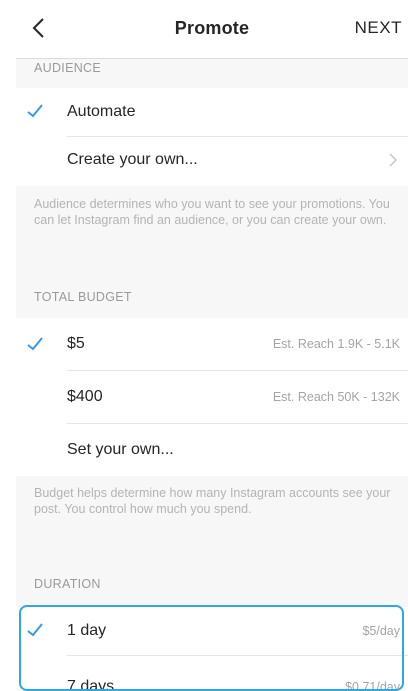 This screenshot has height=691, width=408. Describe the element at coordinates (76, 343) in the screenshot. I see `option-label: $5` at that location.